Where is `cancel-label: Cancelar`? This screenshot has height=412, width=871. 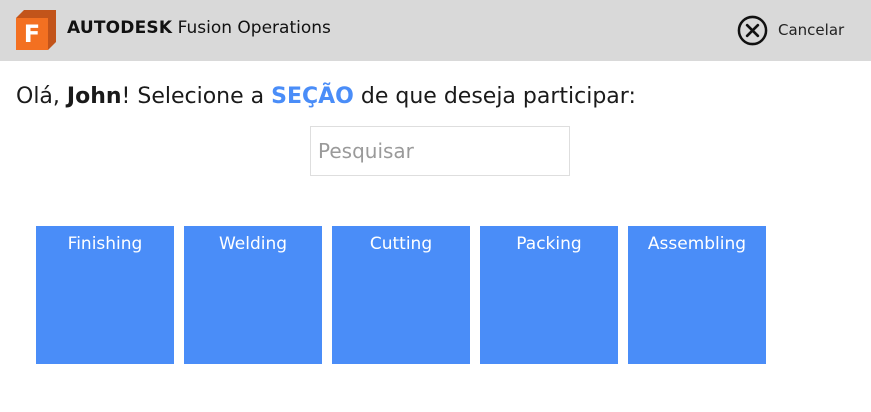
cancel-label: Cancelar is located at coordinates (811, 30).